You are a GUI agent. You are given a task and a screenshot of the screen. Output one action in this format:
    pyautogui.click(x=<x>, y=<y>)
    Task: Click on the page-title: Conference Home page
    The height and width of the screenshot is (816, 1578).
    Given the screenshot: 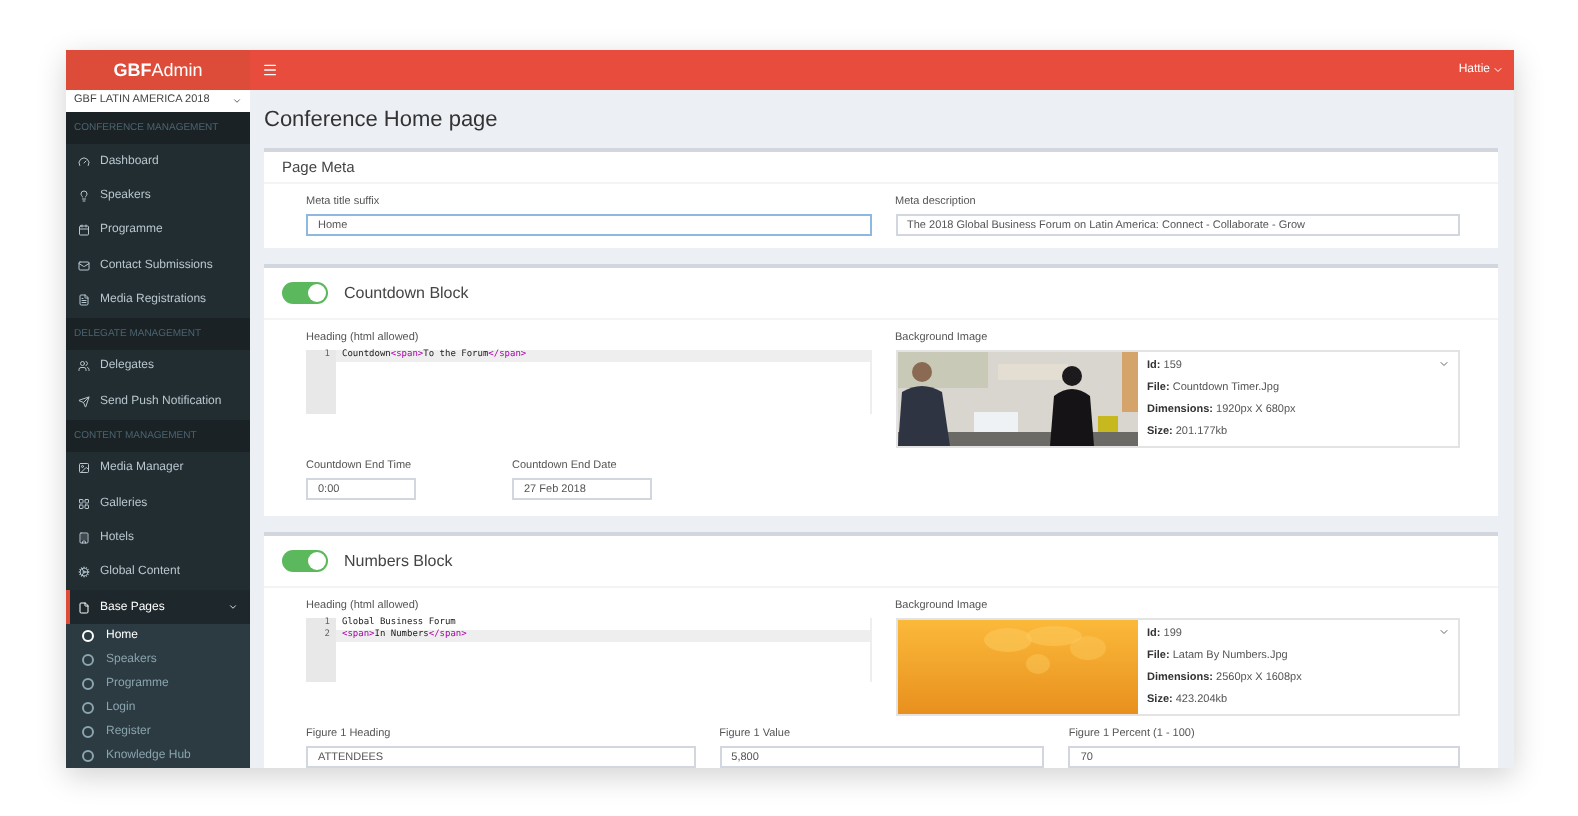 What is the action you would take?
    pyautogui.click(x=382, y=119)
    